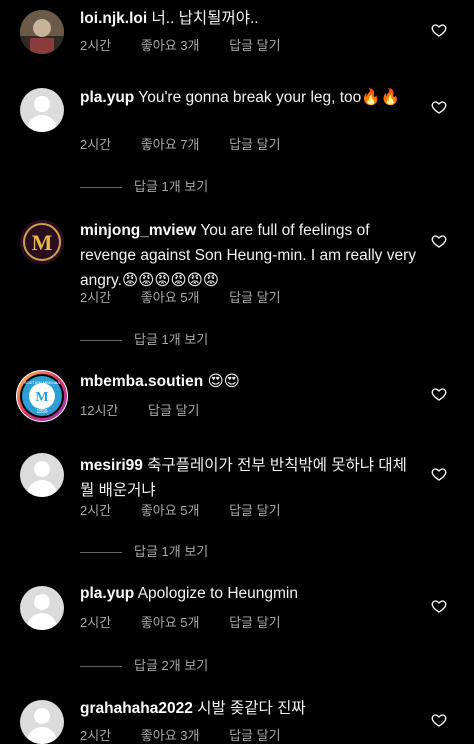 The height and width of the screenshot is (744, 474). I want to click on avatar-ring-text: SOUTIEN MBEMBA, so click(42, 382).